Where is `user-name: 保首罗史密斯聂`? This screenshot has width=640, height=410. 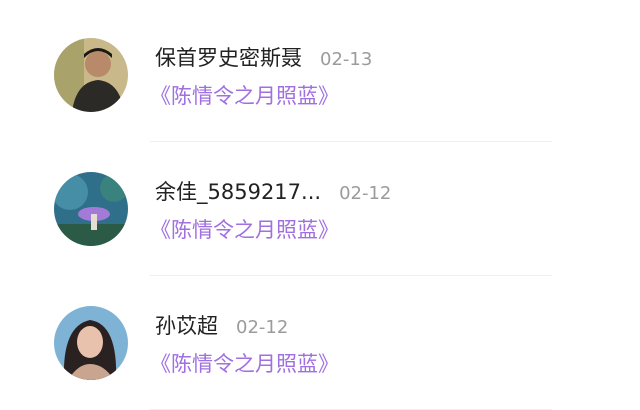 user-name: 保首罗史密斯聂 is located at coordinates (228, 57).